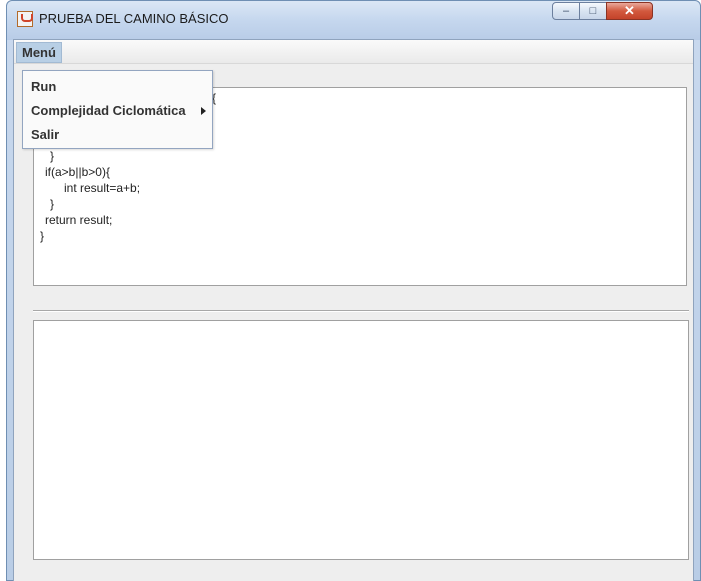 This screenshot has width=701, height=581. What do you see at coordinates (134, 18) in the screenshot?
I see `window-title: PRUEBA DEL CAMINO BÁSICO` at bounding box center [134, 18].